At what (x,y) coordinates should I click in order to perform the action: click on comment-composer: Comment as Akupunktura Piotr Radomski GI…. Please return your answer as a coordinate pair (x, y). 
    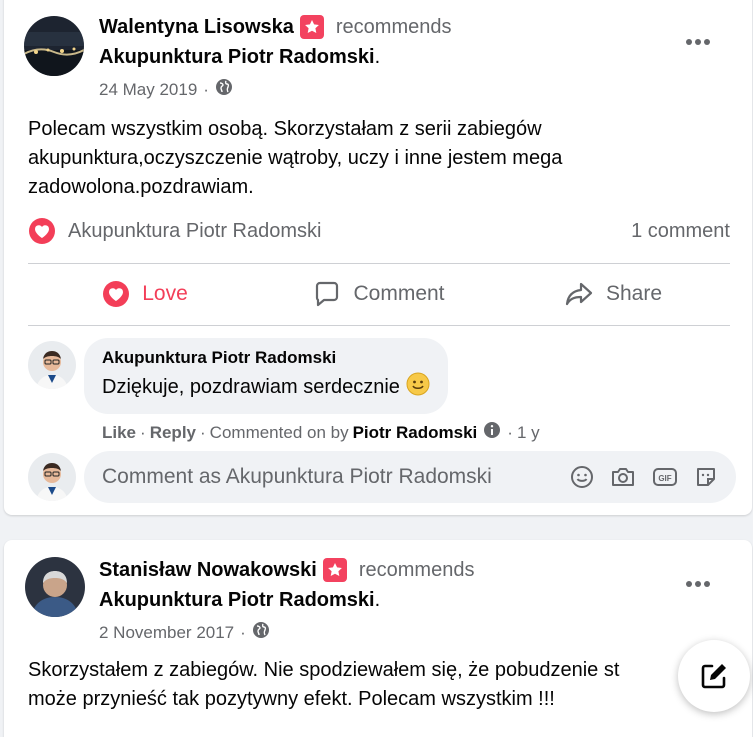
    Looking at the image, I should click on (410, 477).